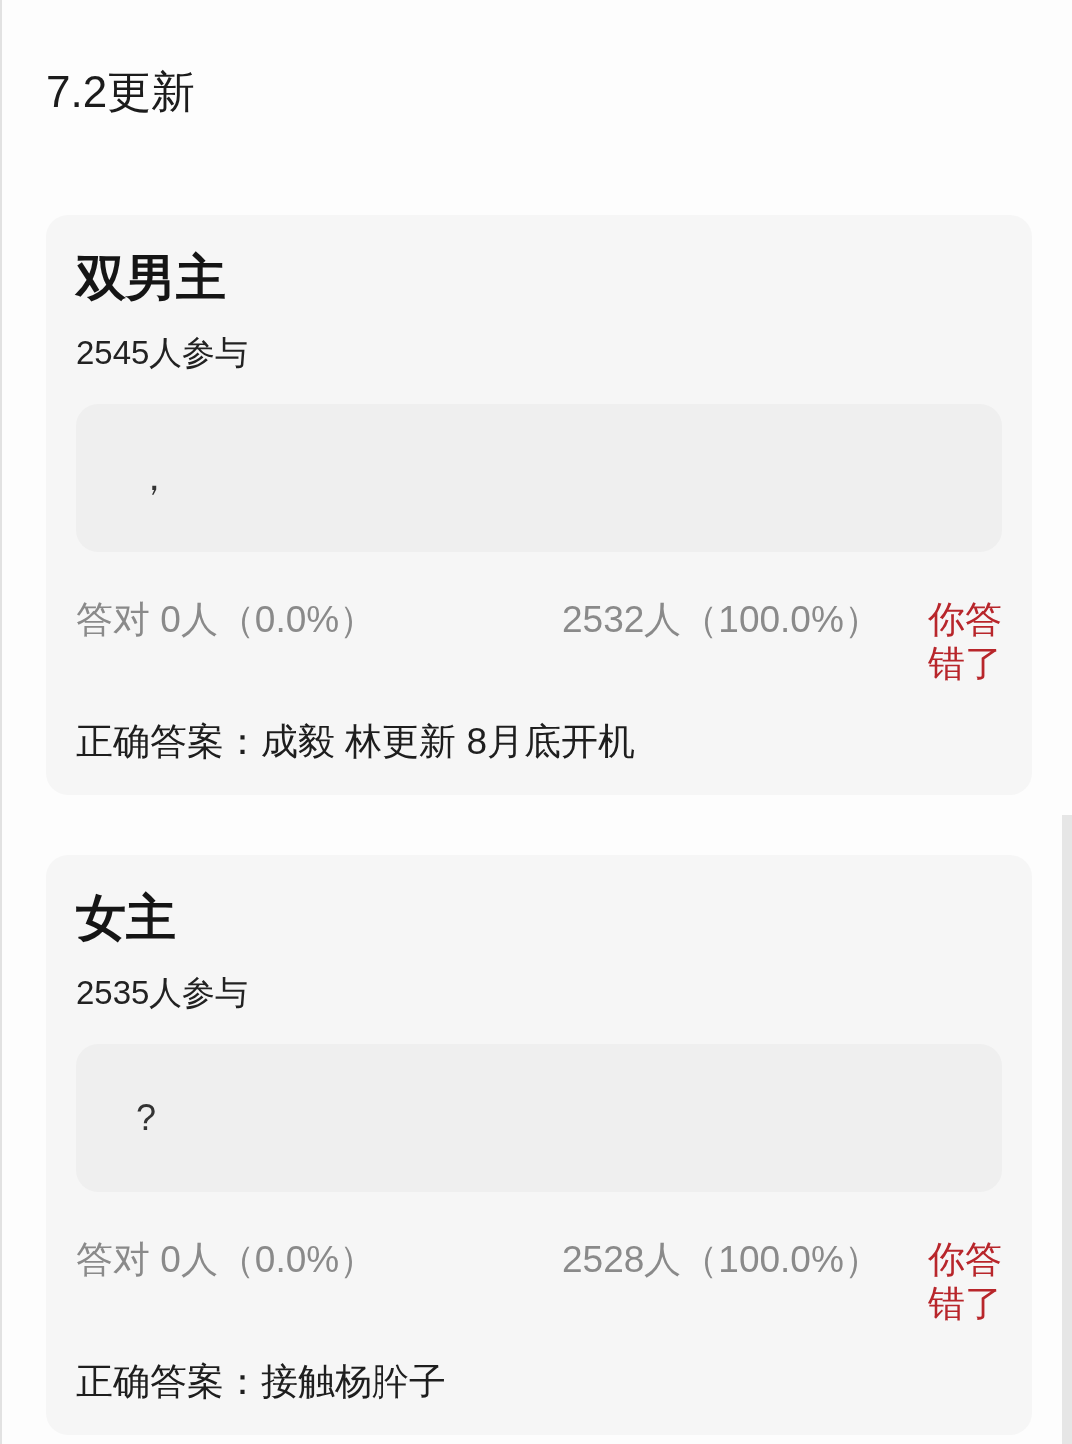 The height and width of the screenshot is (1444, 1072). What do you see at coordinates (162, 993) in the screenshot?
I see `participant-count: 2535人参与` at bounding box center [162, 993].